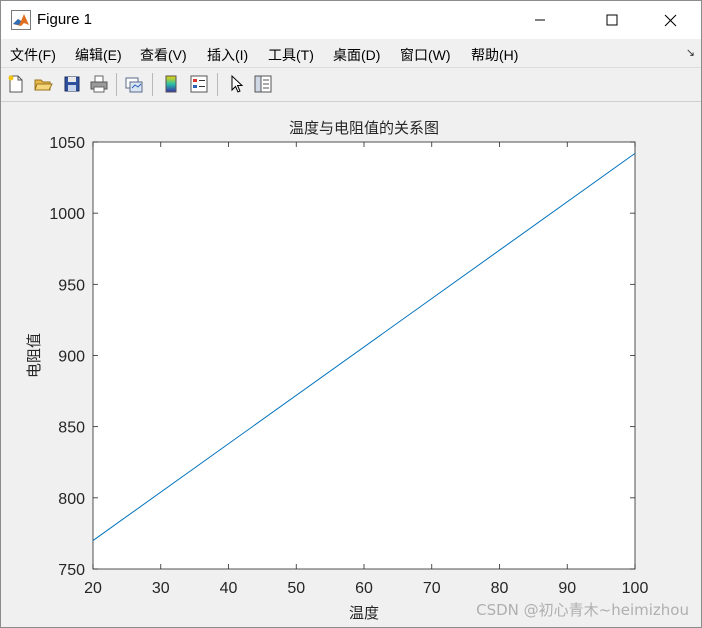  Describe the element at coordinates (93, 588) in the screenshot. I see `x-tick-label: 20` at that location.